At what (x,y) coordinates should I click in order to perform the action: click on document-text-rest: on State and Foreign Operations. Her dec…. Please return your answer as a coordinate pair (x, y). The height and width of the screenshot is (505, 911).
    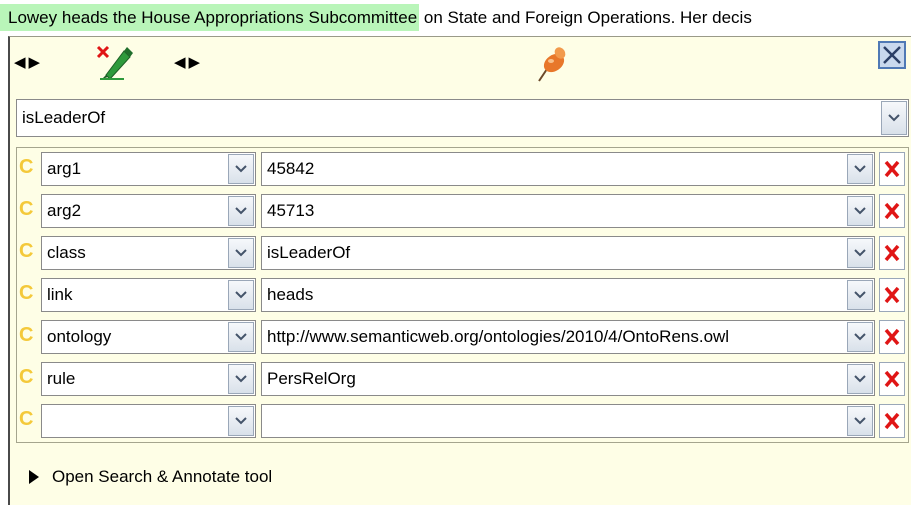
    Looking at the image, I should click on (585, 17).